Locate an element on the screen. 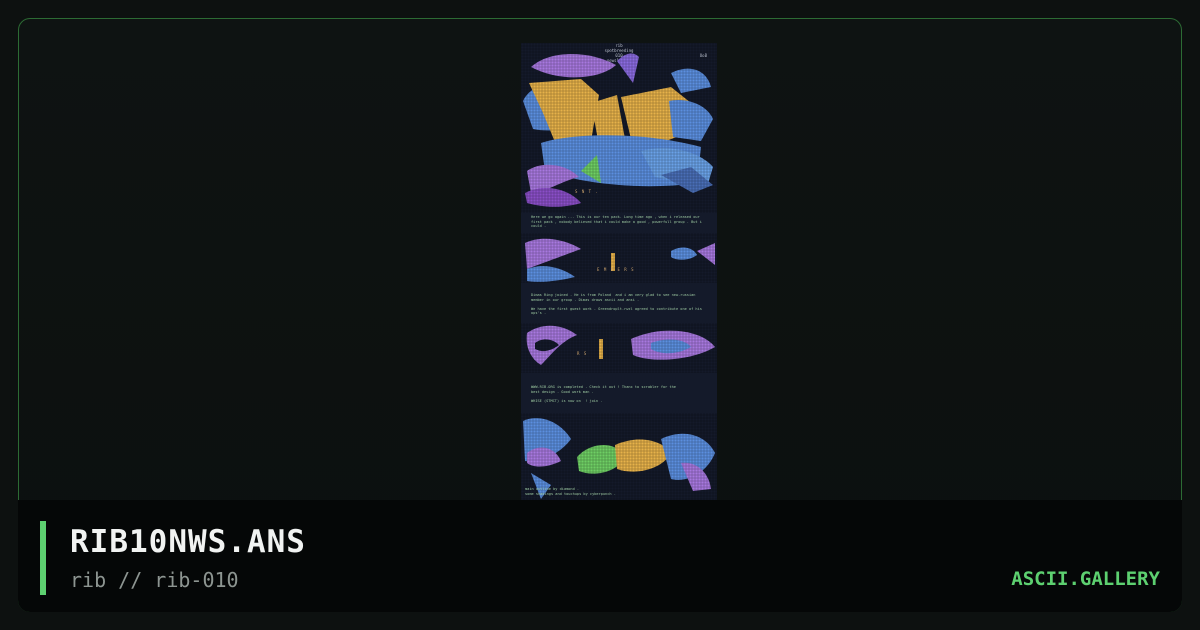 The width and height of the screenshot is (1200, 630). brand-link: ASCII.GALLERY is located at coordinates (1085, 579).